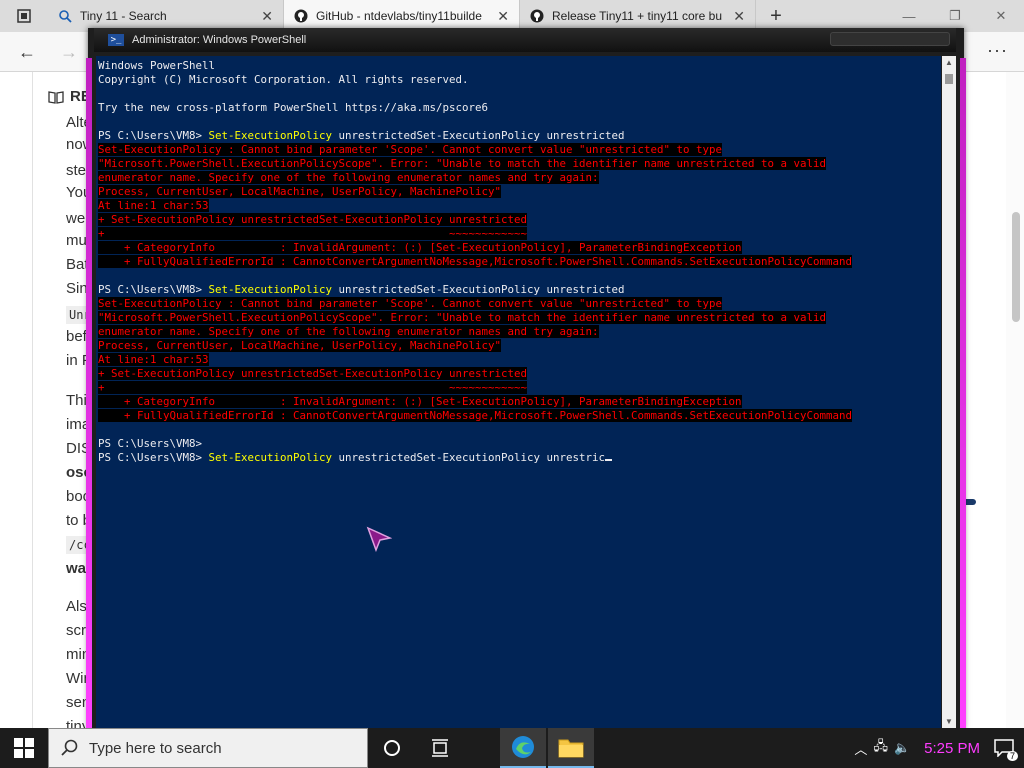 This screenshot has width=1024, height=768. What do you see at coordinates (123, 16) in the screenshot?
I see `tab-title: Tiny 11 - Search` at bounding box center [123, 16].